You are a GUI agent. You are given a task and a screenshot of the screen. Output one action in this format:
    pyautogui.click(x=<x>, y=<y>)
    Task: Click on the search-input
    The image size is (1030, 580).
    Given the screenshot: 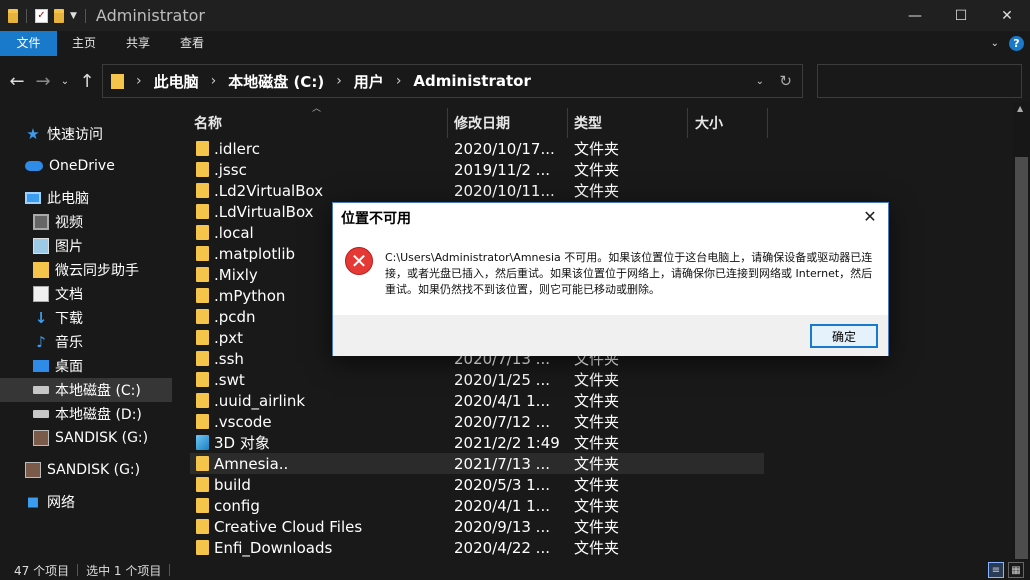 What is the action you would take?
    pyautogui.click(x=919, y=81)
    